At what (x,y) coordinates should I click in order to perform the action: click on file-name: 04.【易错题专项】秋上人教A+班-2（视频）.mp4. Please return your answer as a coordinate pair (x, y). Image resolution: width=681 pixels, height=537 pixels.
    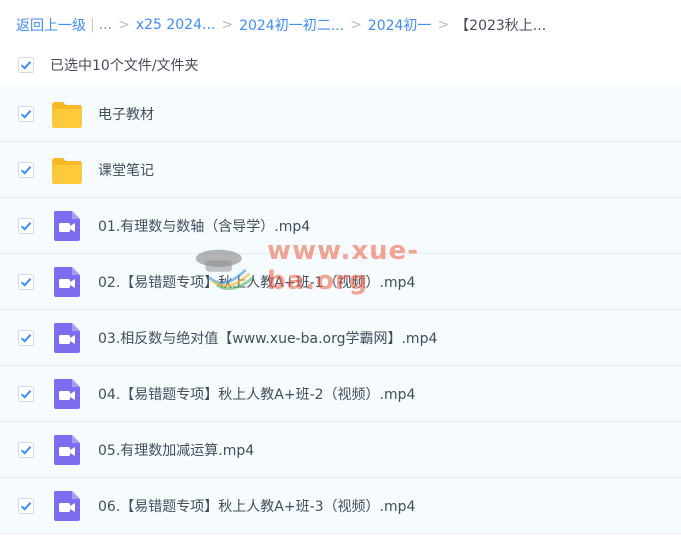
    Looking at the image, I should click on (256, 394).